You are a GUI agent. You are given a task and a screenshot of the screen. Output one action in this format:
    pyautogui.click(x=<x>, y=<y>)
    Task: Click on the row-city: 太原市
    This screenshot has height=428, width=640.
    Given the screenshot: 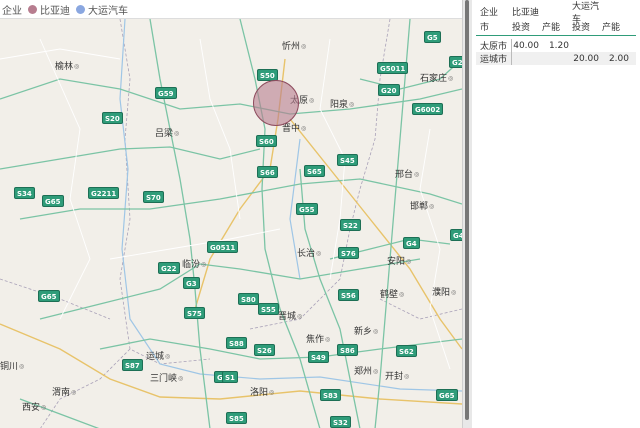 What is the action you would take?
    pyautogui.click(x=494, y=45)
    